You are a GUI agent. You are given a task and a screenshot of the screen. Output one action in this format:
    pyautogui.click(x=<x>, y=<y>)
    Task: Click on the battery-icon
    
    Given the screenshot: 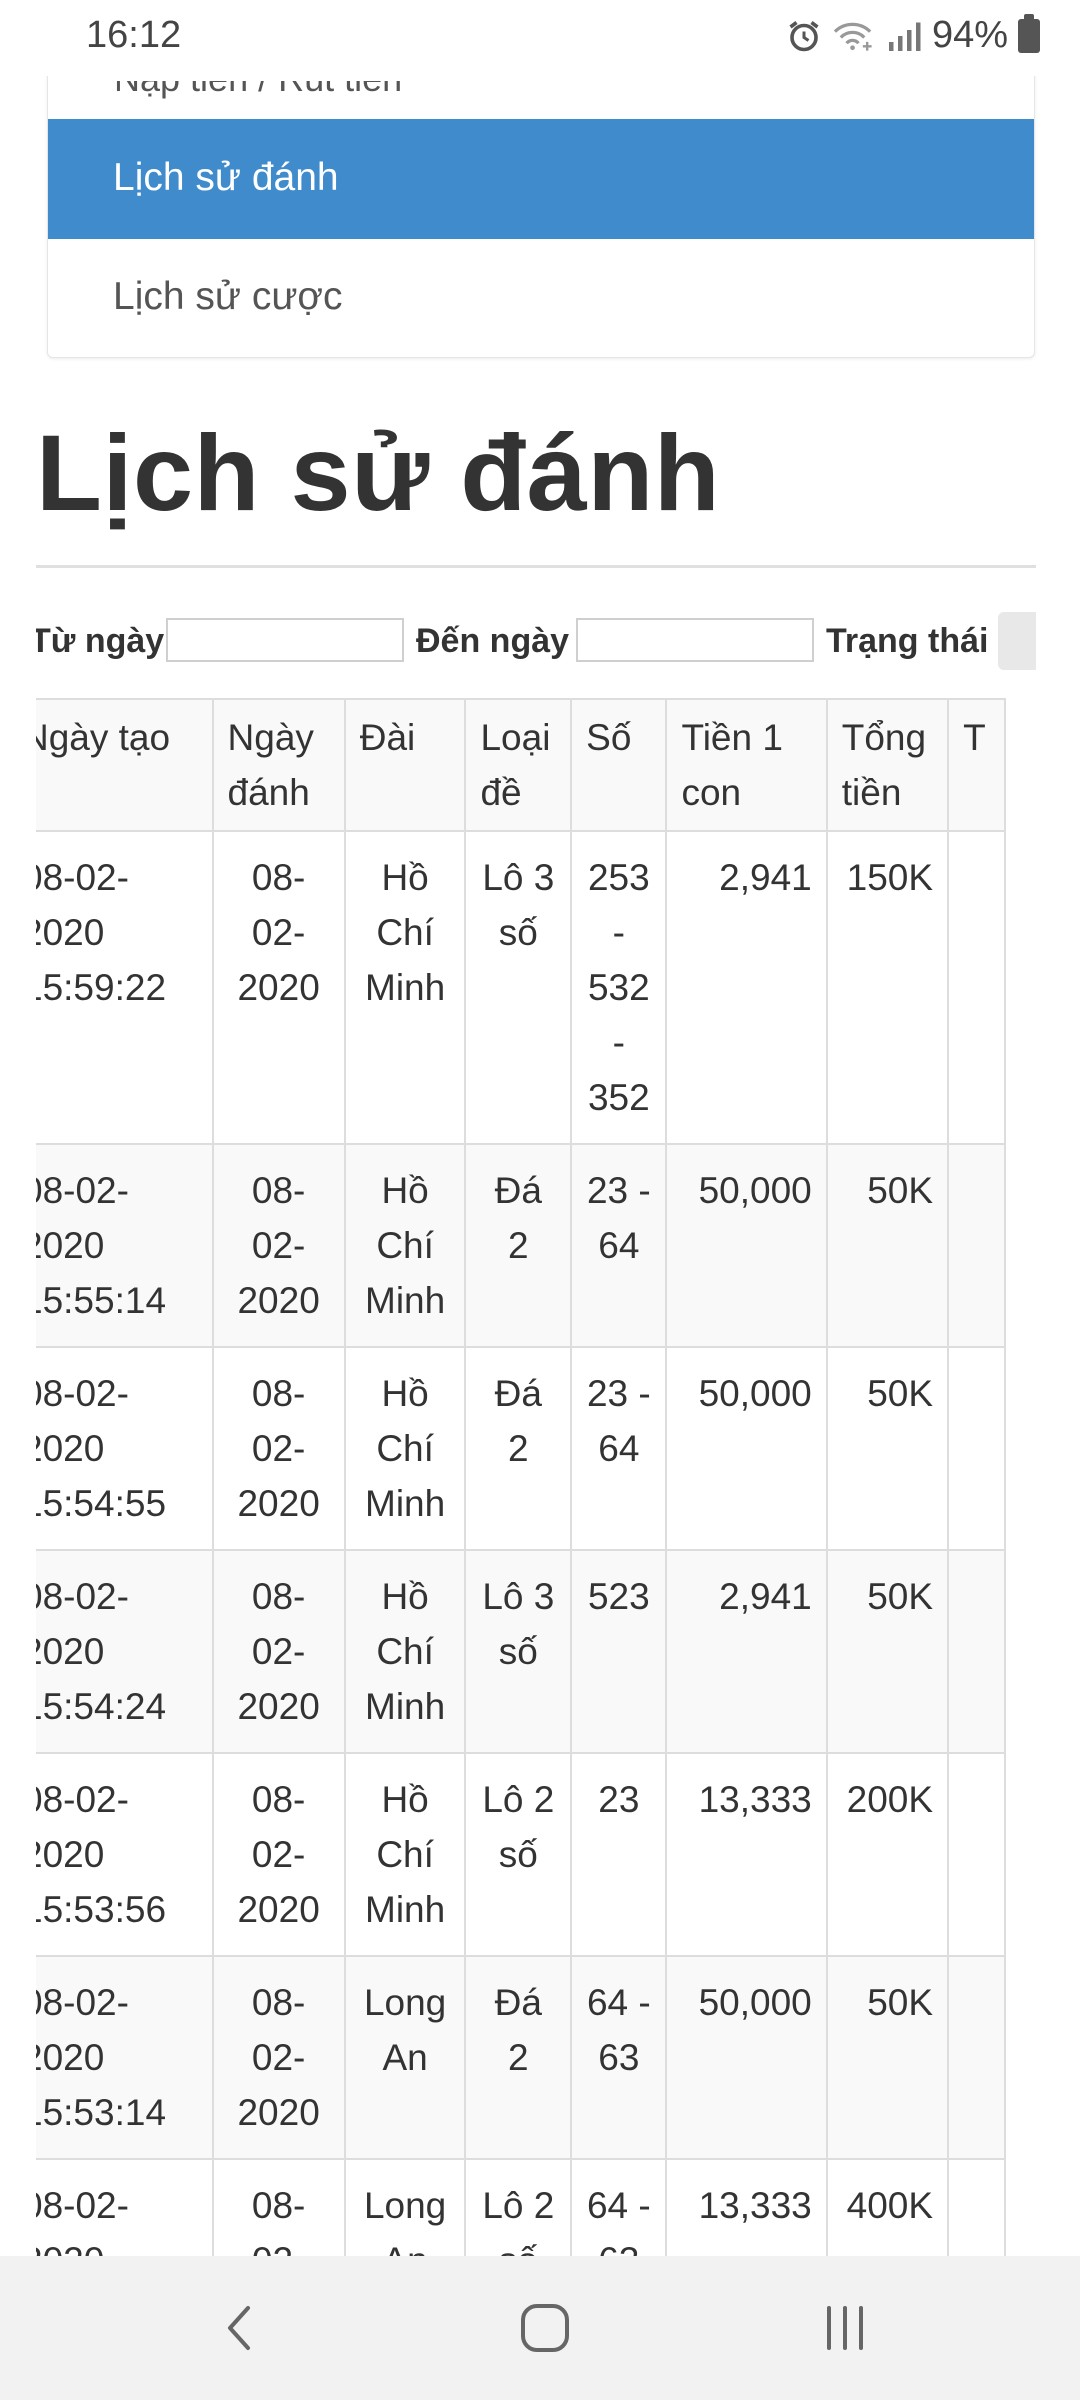 What is the action you would take?
    pyautogui.click(x=1029, y=33)
    